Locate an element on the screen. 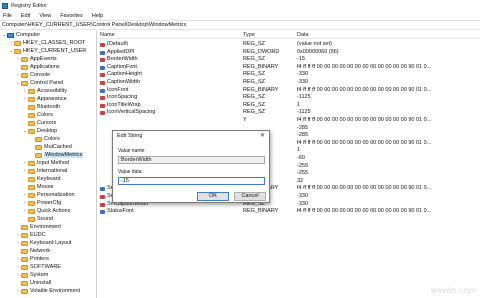 The image size is (480, 298). value-data: -60 is located at coordinates (301, 158).